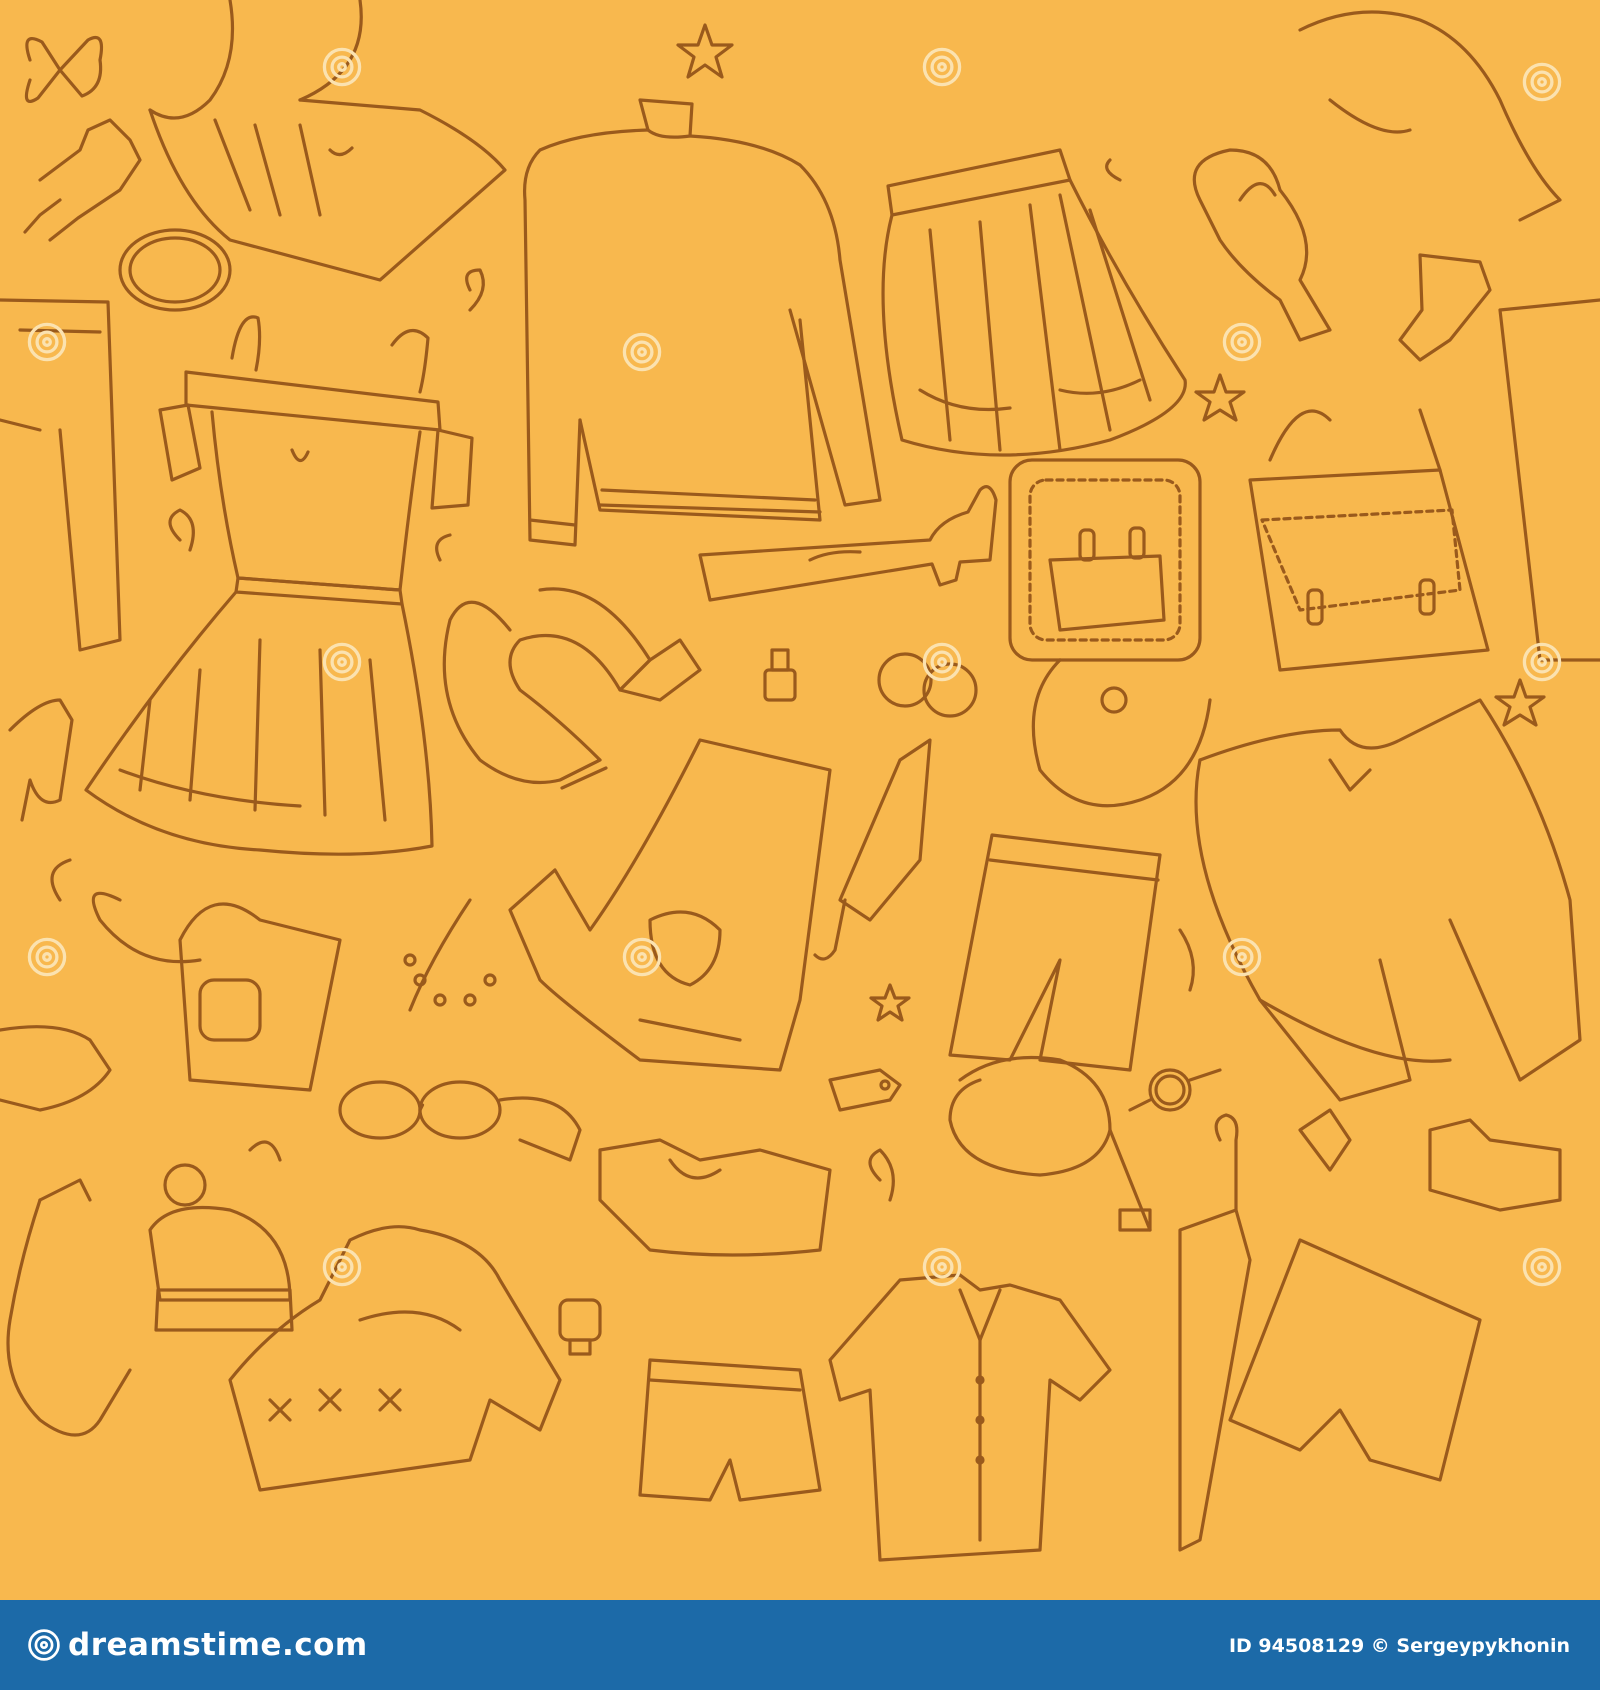  Describe the element at coordinates (670, 905) in the screenshot. I see `tshirt-doodle` at that location.